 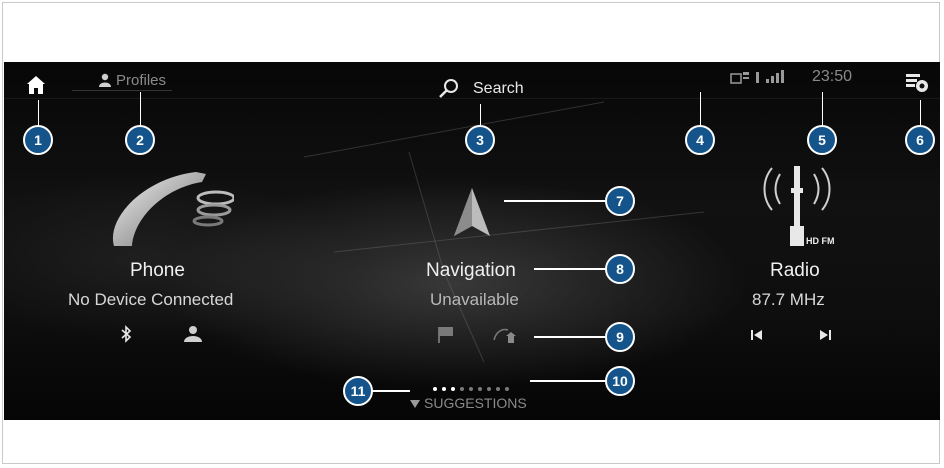 I want to click on callout-2: 2, so click(x=140, y=140).